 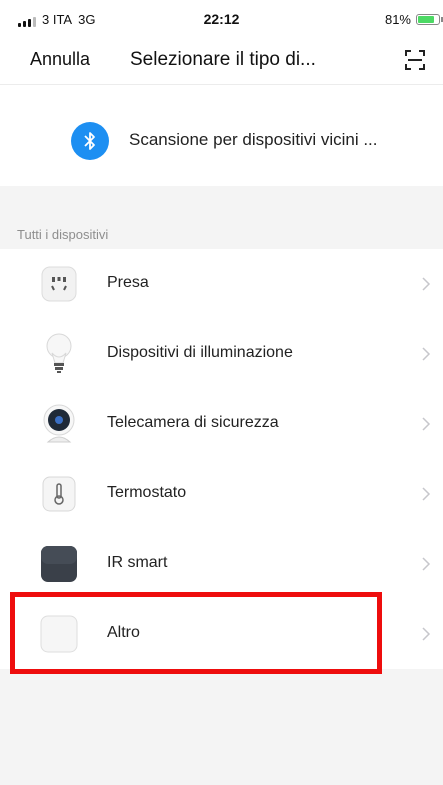 I want to click on bluetooth-icon, so click(x=90, y=141).